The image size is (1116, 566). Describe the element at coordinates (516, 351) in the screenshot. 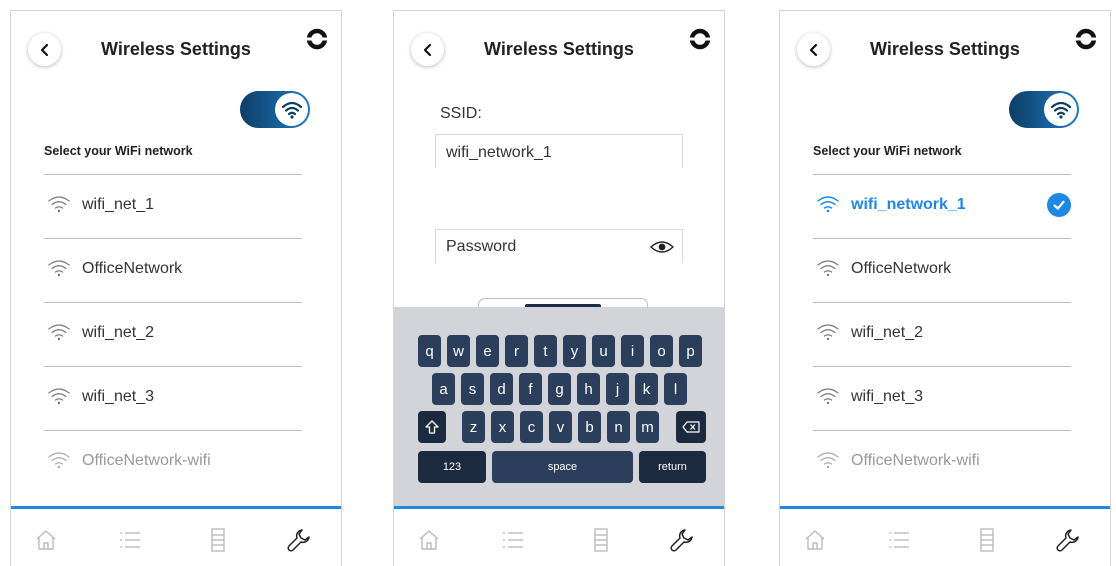

I see `key-r: r` at that location.